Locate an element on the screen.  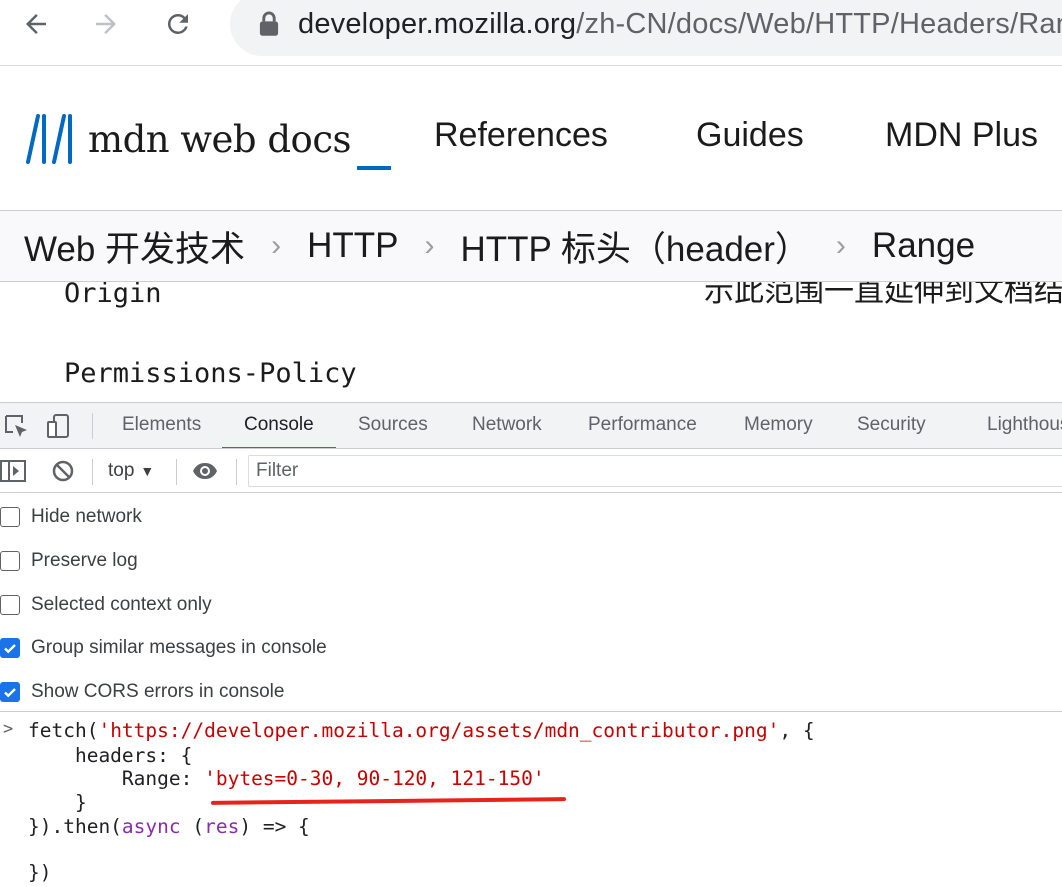
breadcrumb-http: HTTP is located at coordinates (352, 246).